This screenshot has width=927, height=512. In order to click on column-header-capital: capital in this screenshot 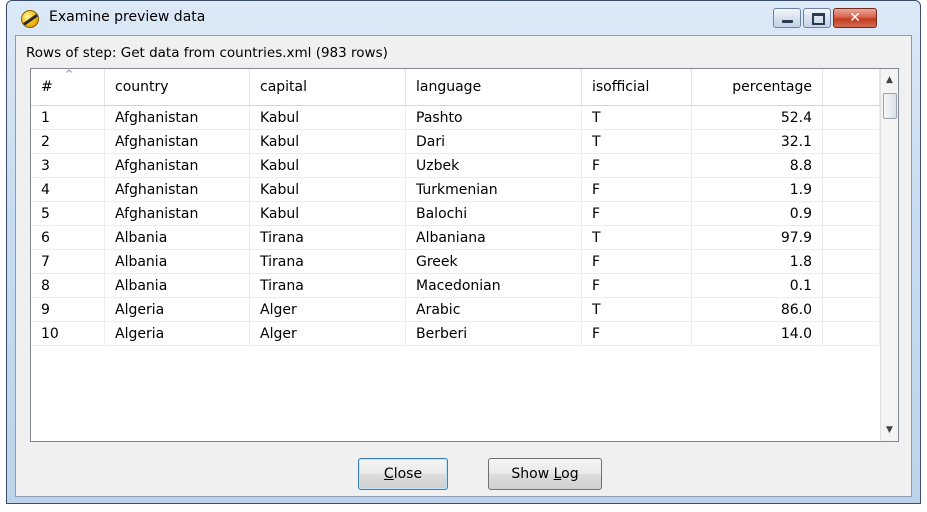, I will do `click(328, 87)`.